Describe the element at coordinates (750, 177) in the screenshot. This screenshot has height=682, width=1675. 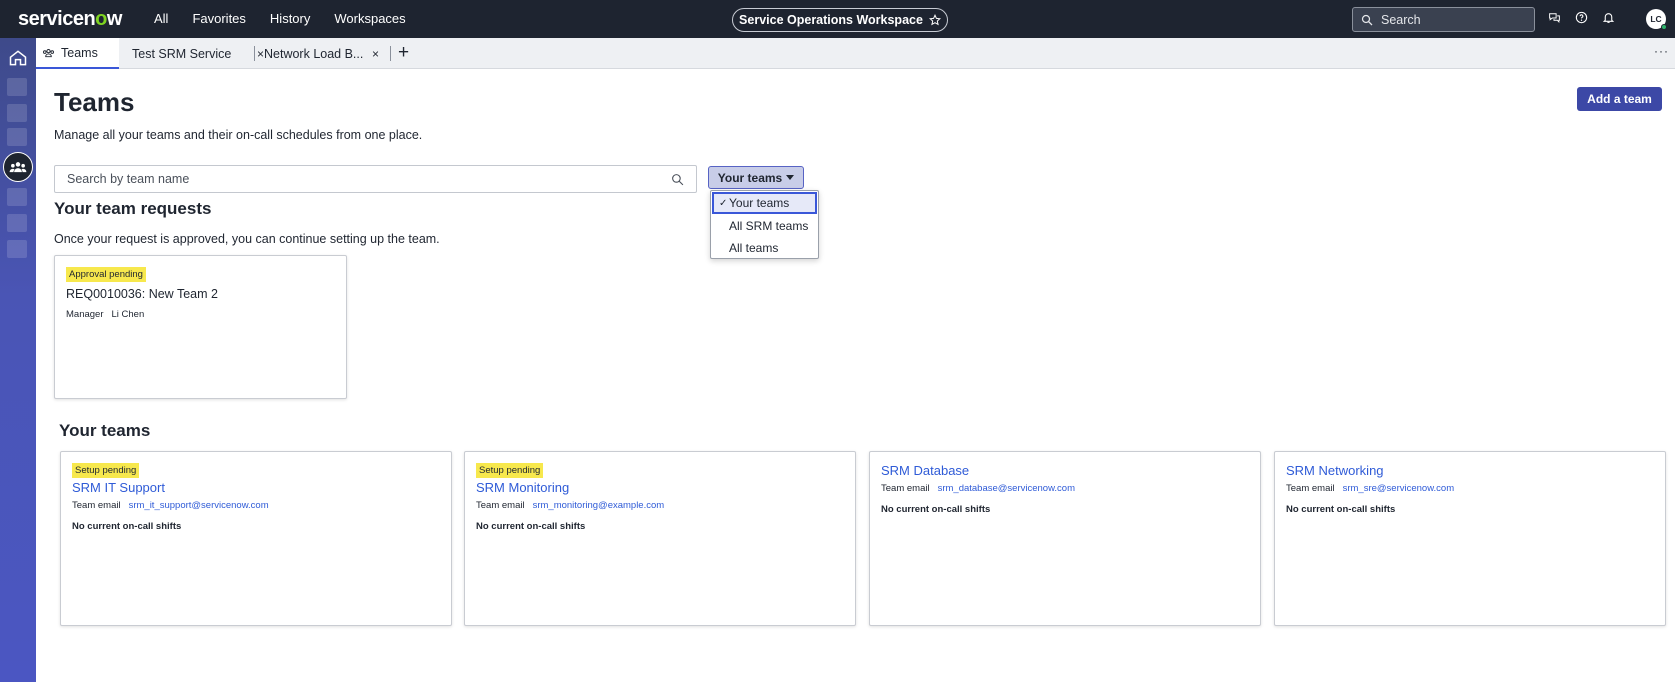
I see `dropdown-selected-label: Your teams` at that location.